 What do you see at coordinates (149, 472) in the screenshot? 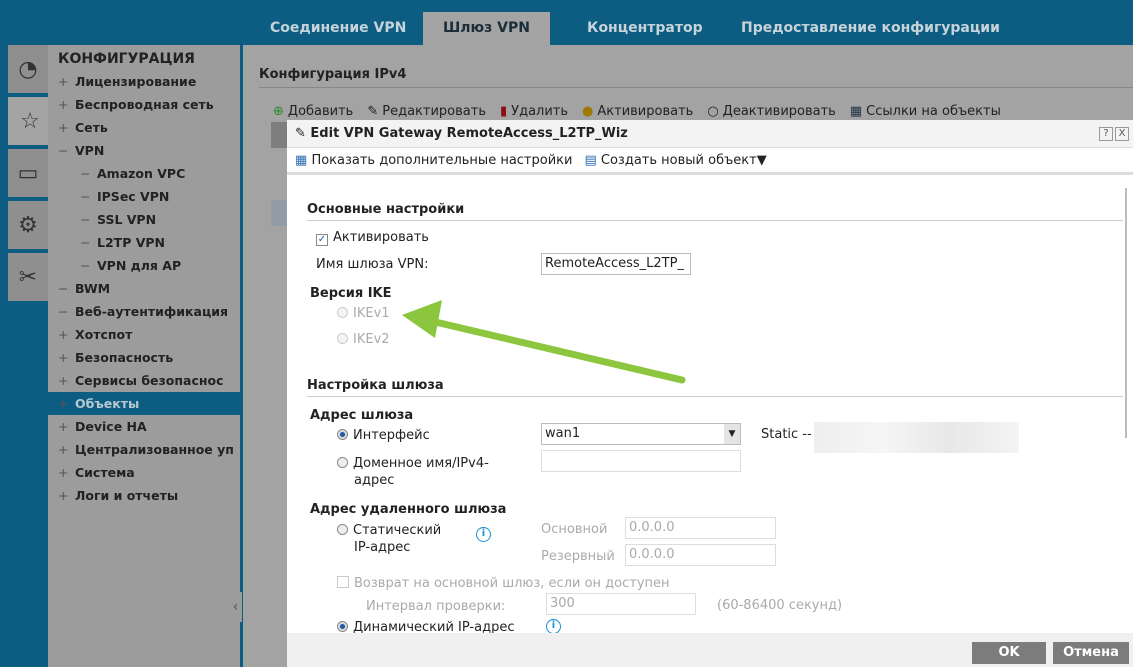
I see `sidebar-item: + Система` at bounding box center [149, 472].